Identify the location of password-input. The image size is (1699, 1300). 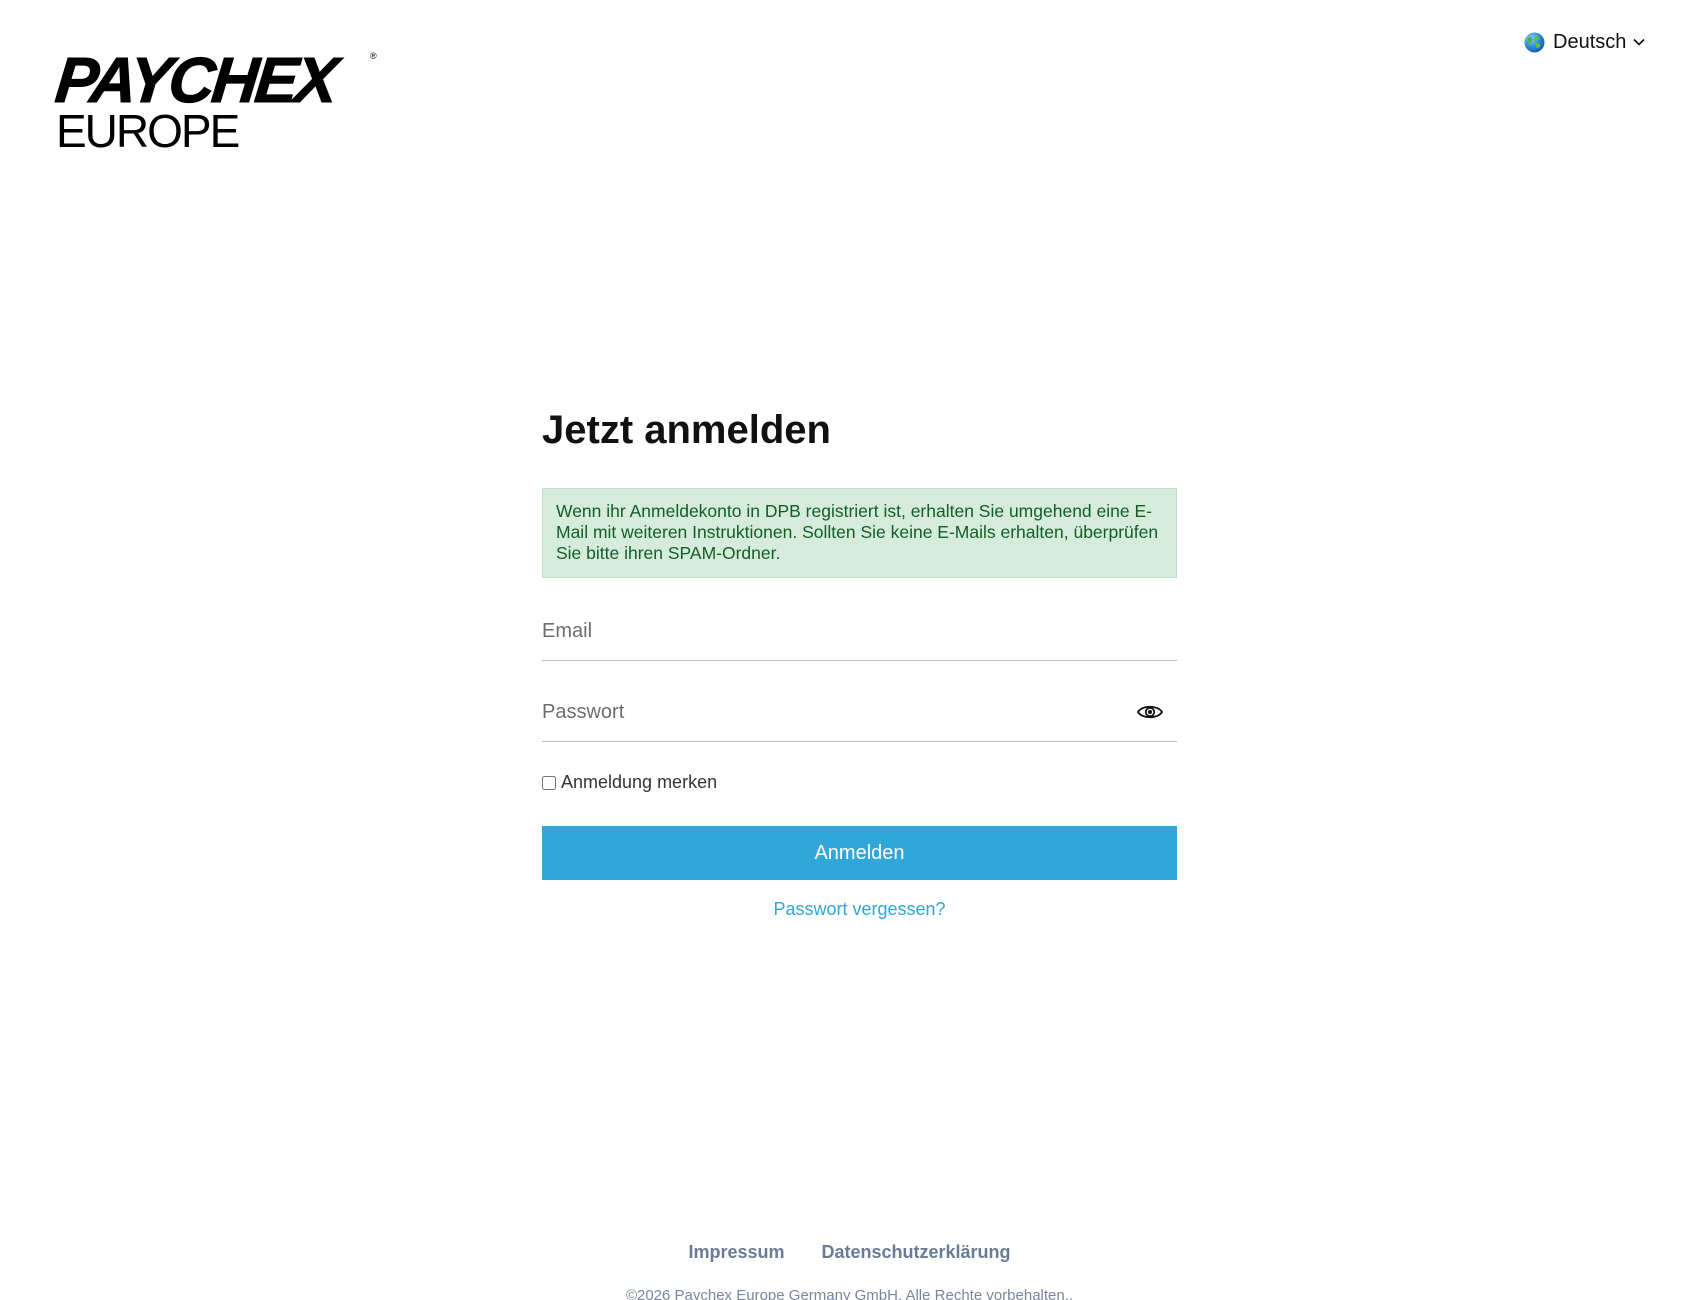
(859, 715).